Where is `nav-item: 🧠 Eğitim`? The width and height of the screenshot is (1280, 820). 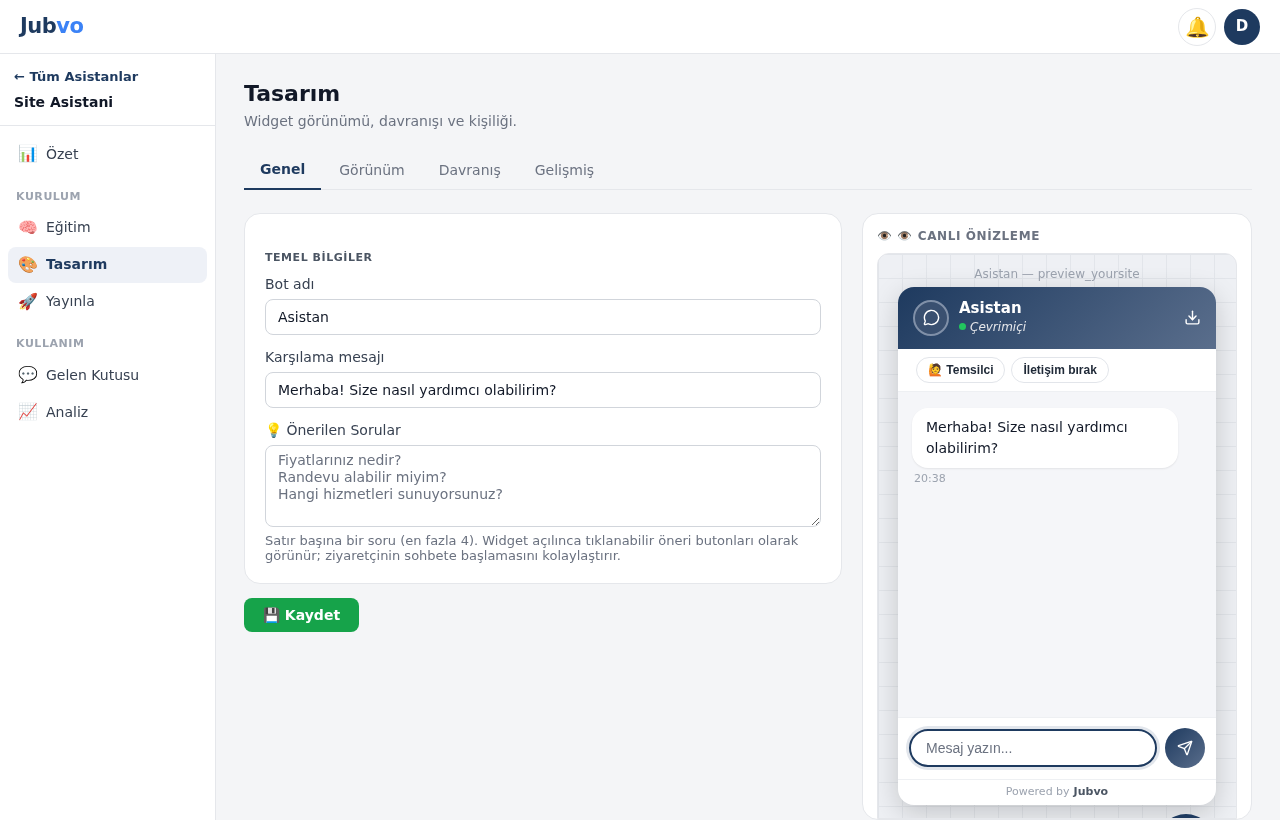 nav-item: 🧠 Eğitim is located at coordinates (107, 227).